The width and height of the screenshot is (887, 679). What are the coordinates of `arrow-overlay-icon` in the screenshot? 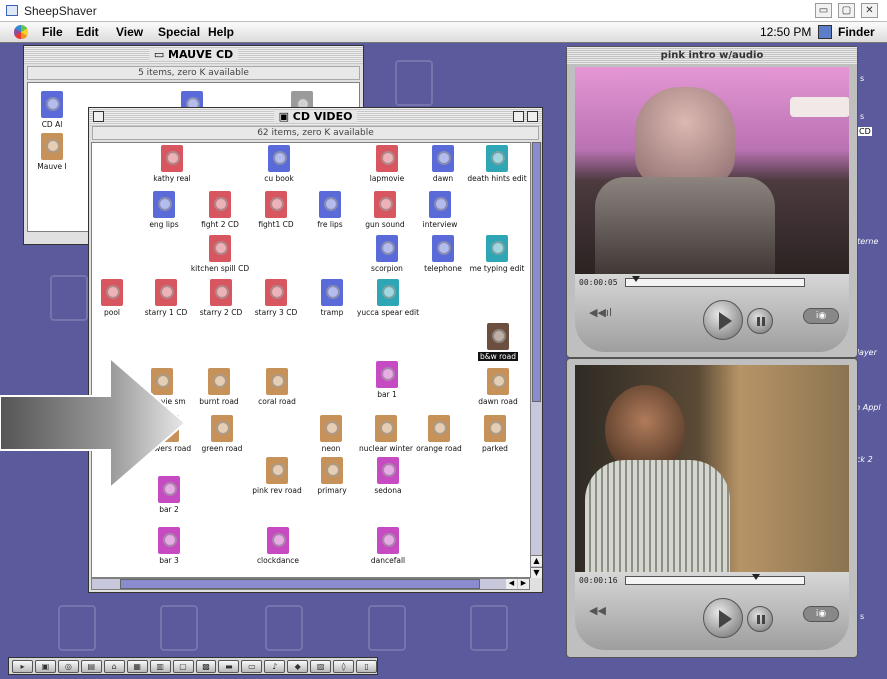 It's located at (93, 423).